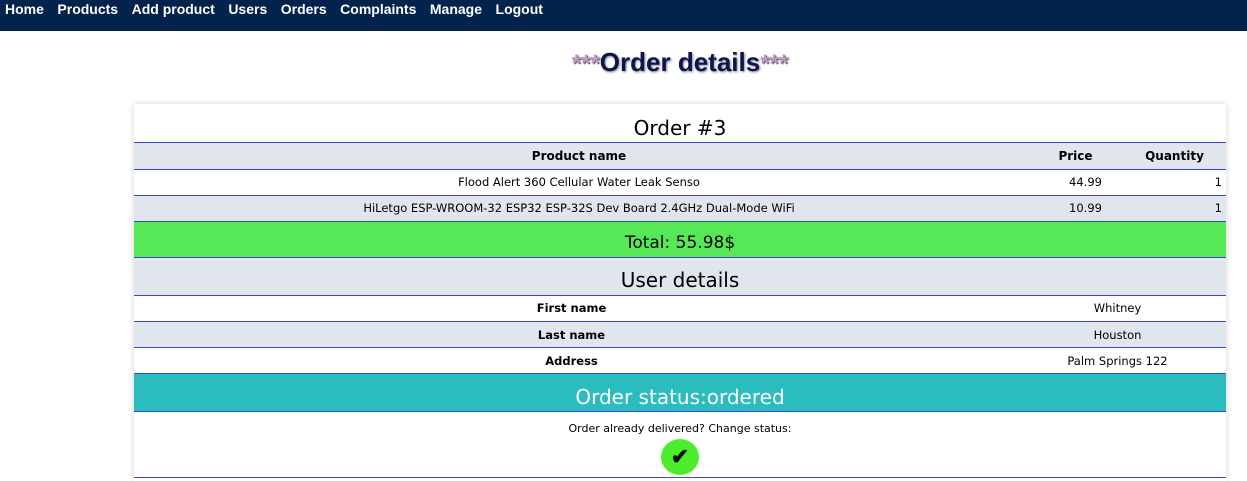  What do you see at coordinates (1117, 308) in the screenshot?
I see `user-value: Whitney` at bounding box center [1117, 308].